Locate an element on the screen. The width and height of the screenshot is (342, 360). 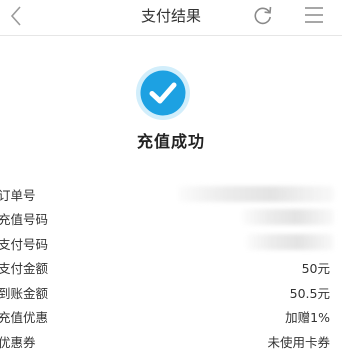
recharge-number-value-redacted is located at coordinates (288, 217).